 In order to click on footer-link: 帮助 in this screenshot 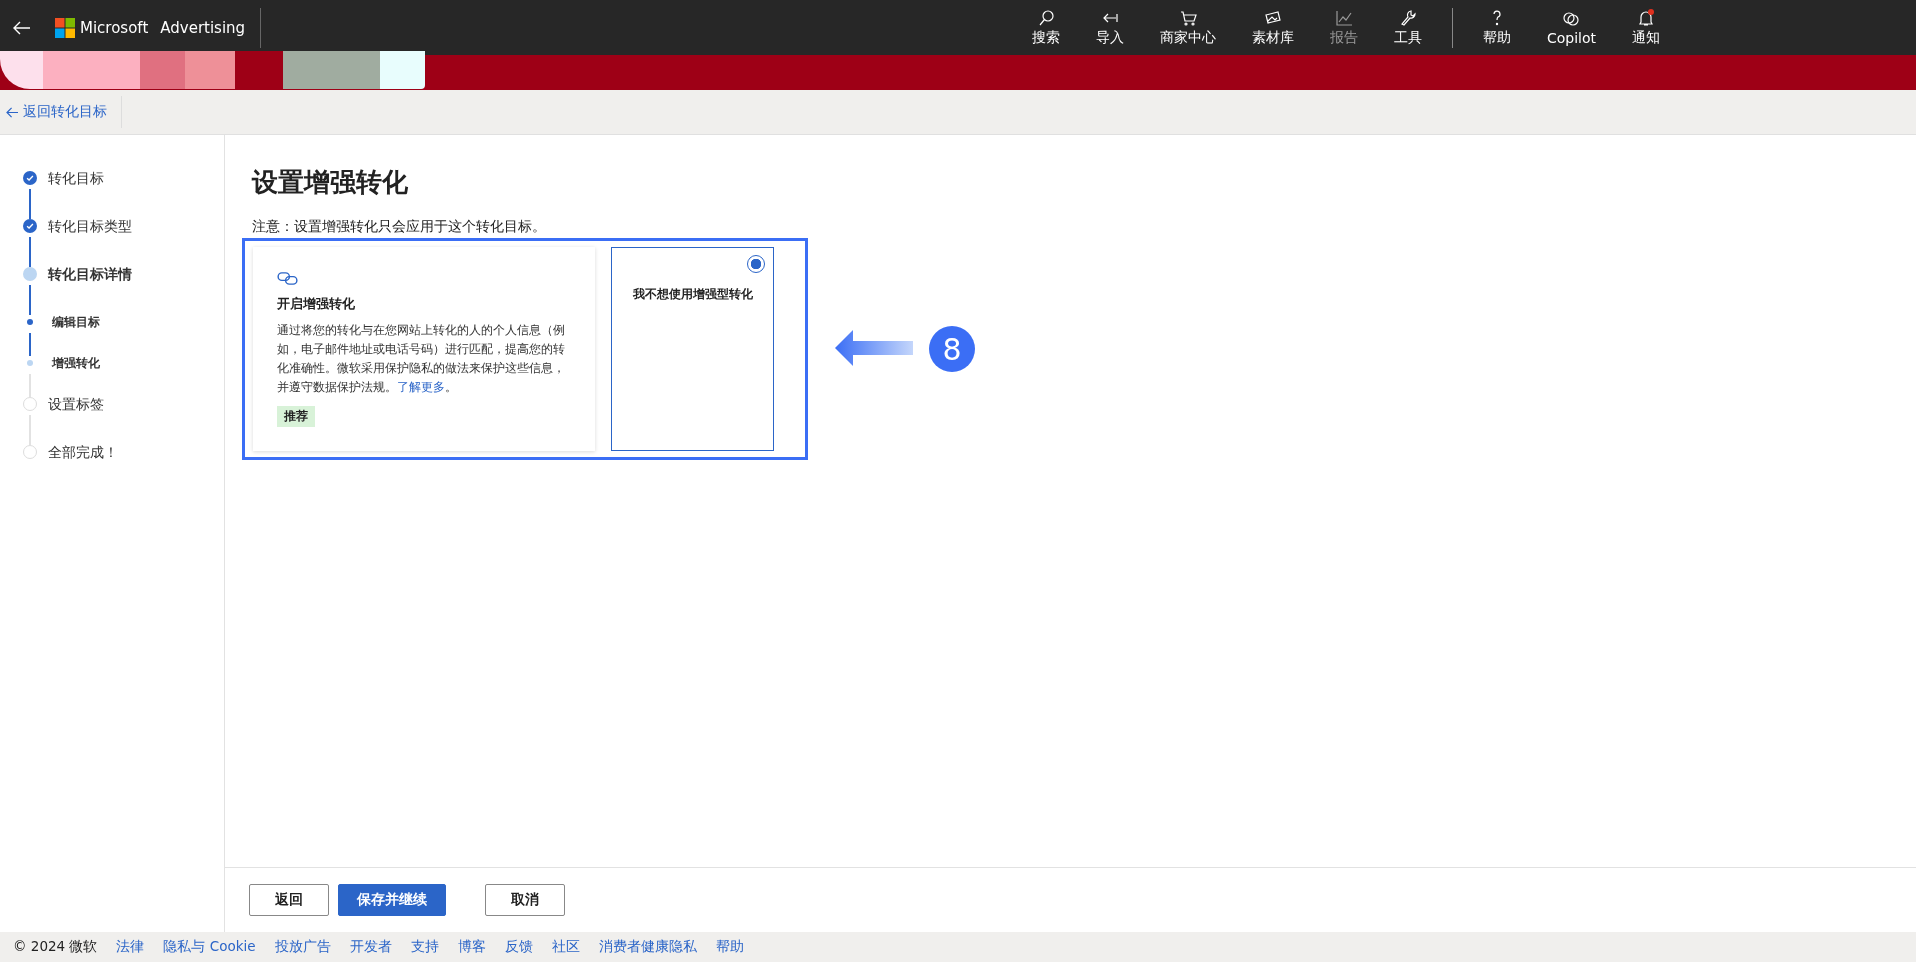, I will do `click(729, 947)`.